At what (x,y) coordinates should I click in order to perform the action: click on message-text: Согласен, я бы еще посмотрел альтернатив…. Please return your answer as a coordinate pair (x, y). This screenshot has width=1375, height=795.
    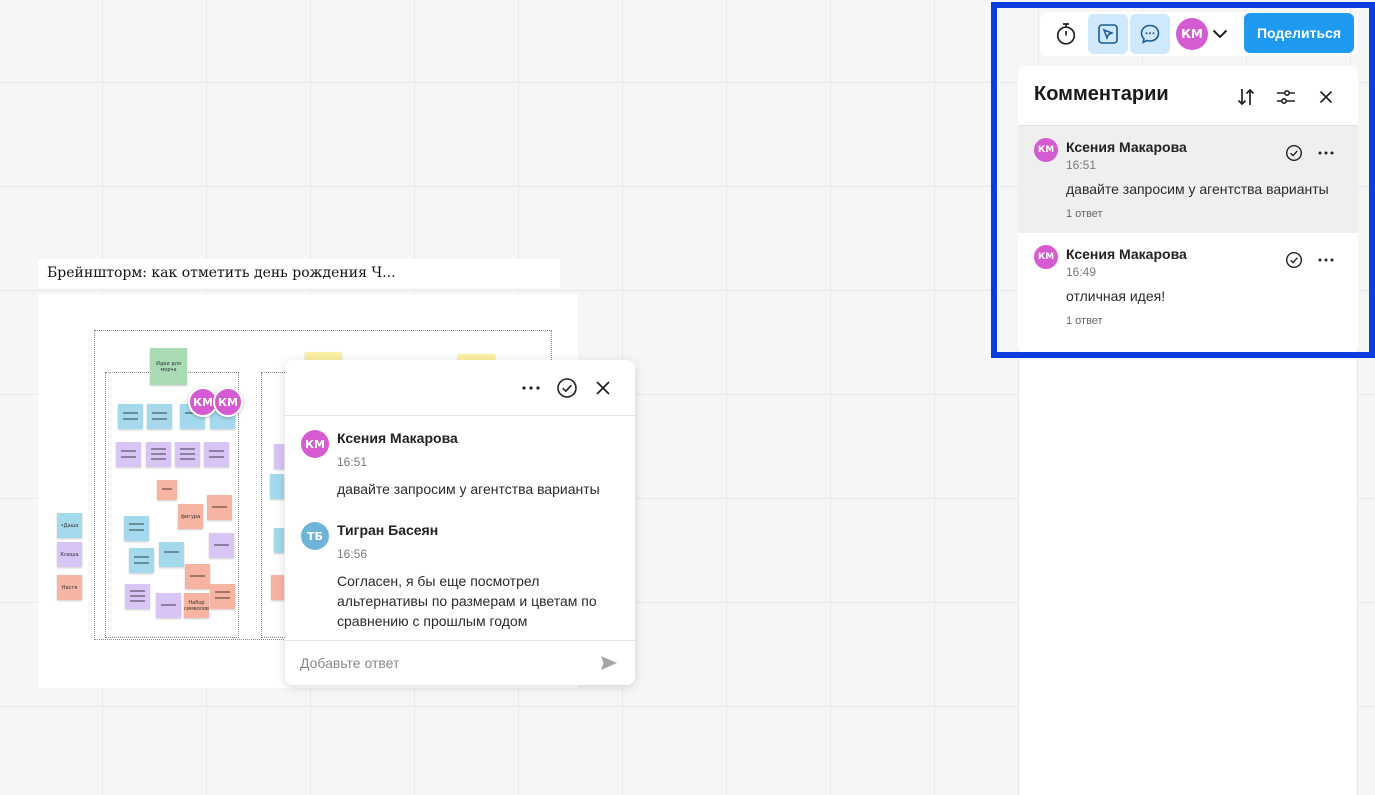
    Looking at the image, I should click on (467, 601).